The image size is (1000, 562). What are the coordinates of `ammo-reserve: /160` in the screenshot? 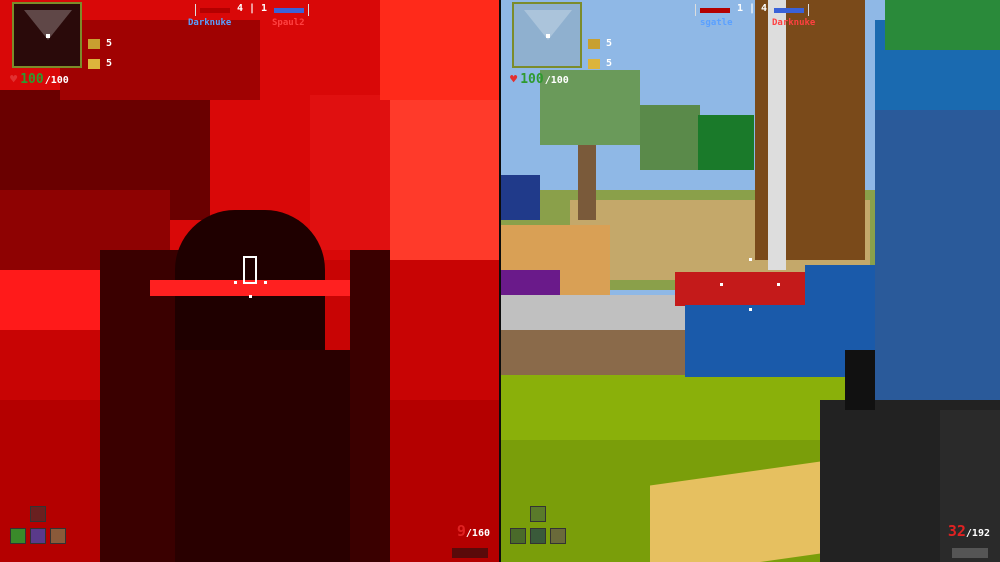 It's located at (477, 533).